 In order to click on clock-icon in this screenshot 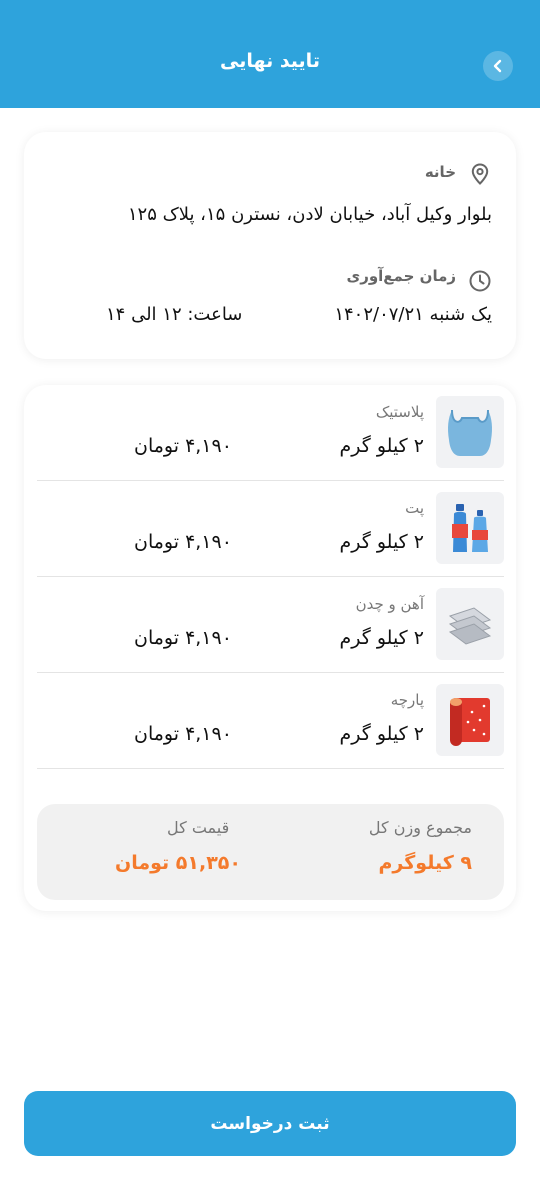, I will do `click(480, 281)`.